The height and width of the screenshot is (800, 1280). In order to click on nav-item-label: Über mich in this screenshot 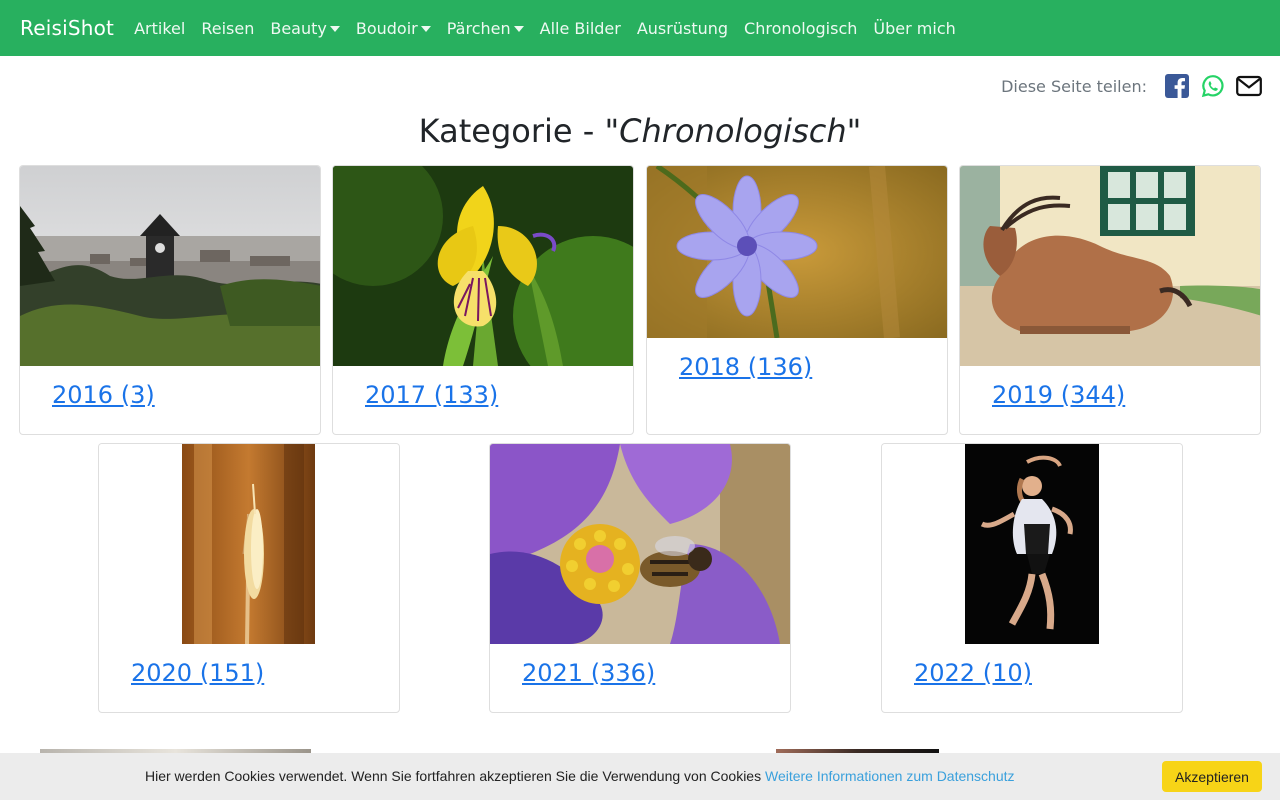, I will do `click(914, 28)`.